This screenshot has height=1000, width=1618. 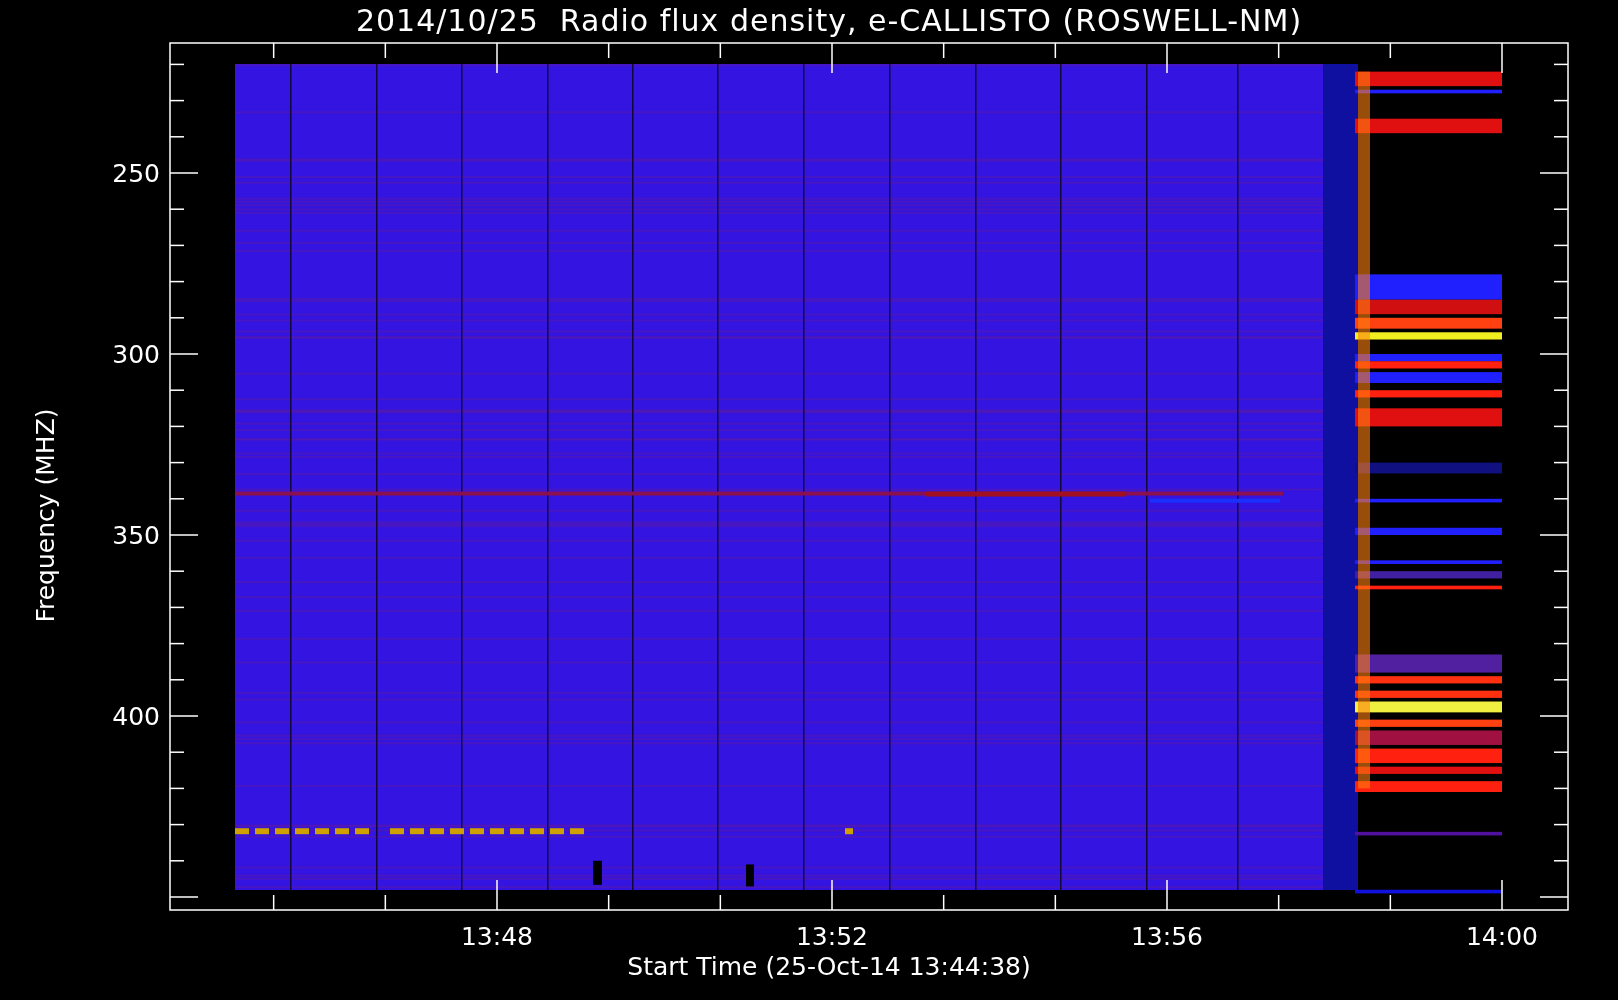 I want to click on tick-label: 13:48, so click(x=497, y=936).